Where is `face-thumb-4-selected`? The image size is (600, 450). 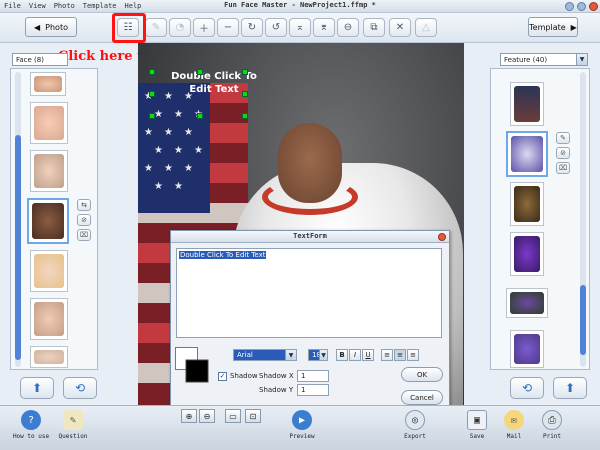 face-thumb-4-selected is located at coordinates (48, 221).